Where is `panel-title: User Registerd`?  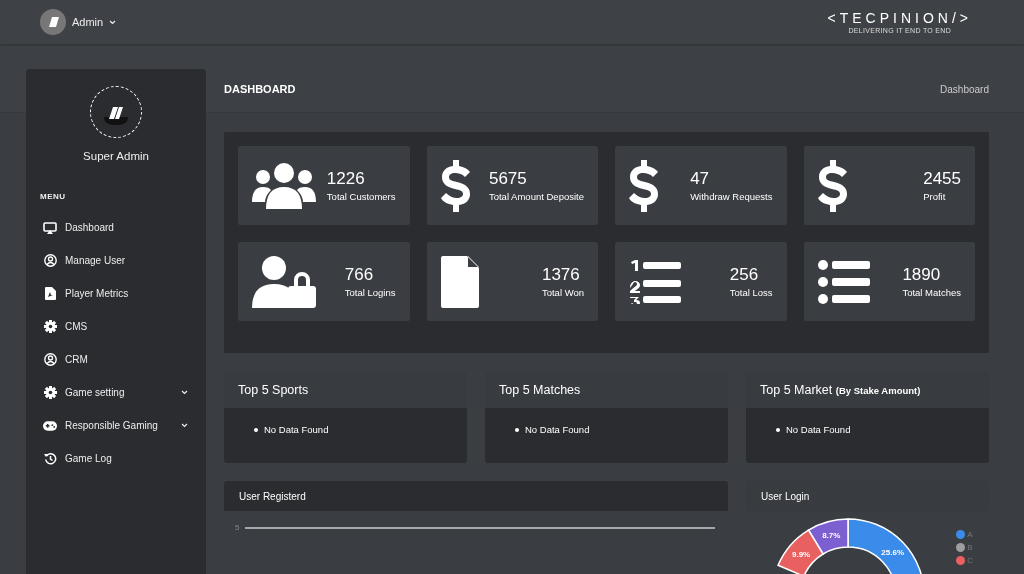
panel-title: User Registerd is located at coordinates (272, 496).